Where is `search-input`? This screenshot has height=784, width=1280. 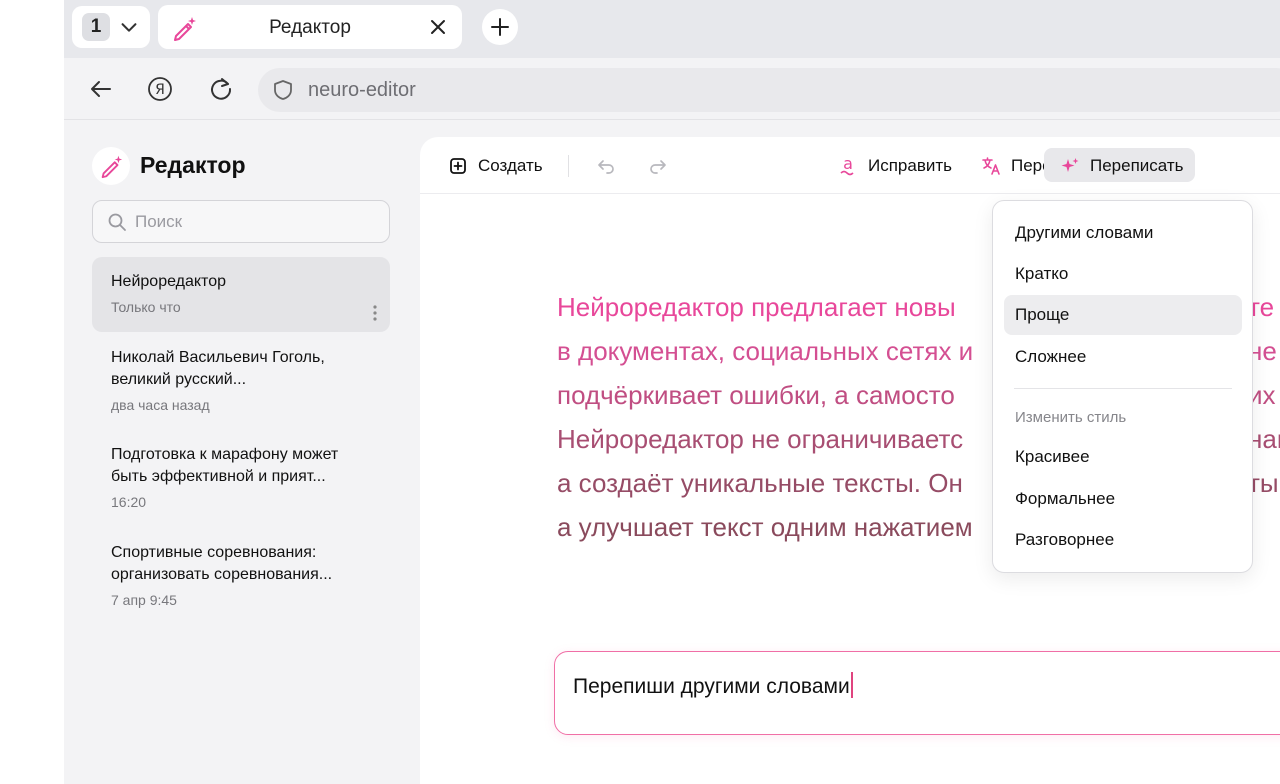 search-input is located at coordinates (255, 222).